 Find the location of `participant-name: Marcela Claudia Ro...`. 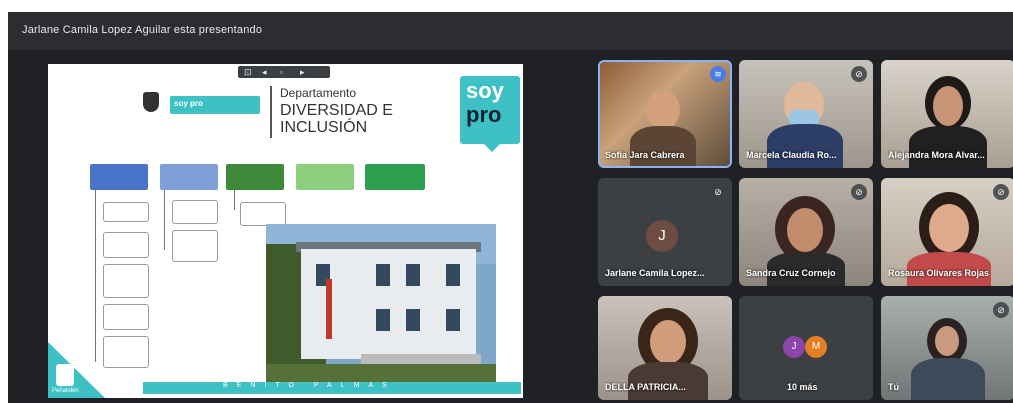

participant-name: Marcela Claudia Ro... is located at coordinates (791, 155).